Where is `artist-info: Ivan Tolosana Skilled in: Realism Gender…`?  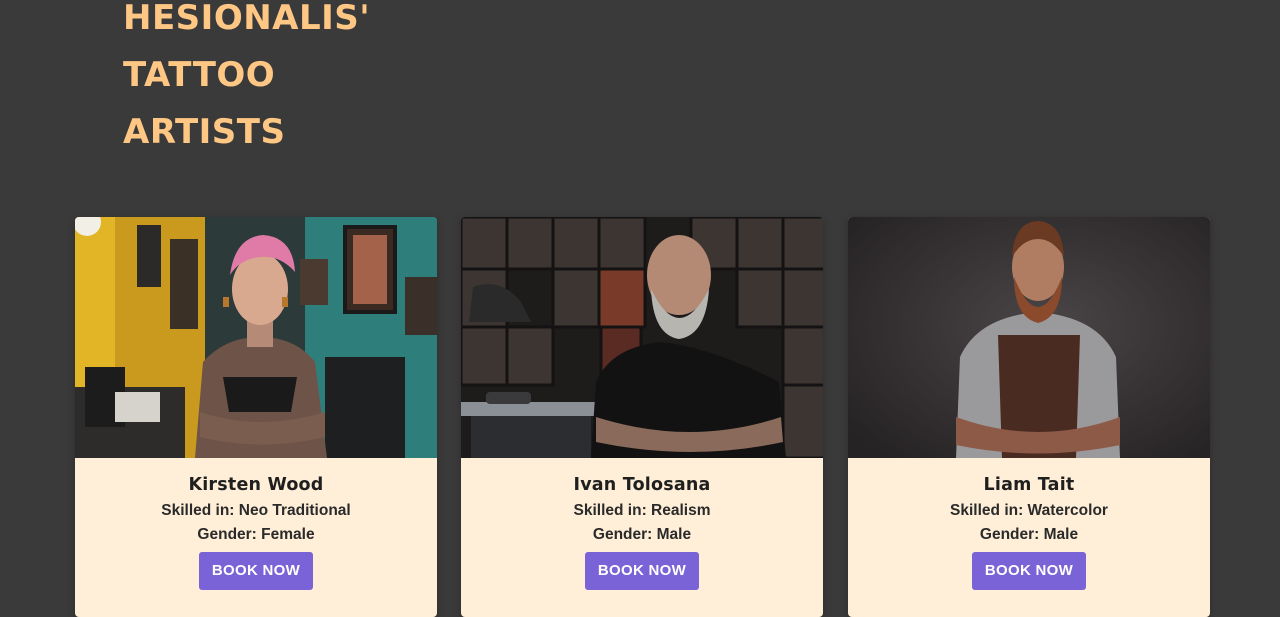 artist-info: Ivan Tolosana Skilled in: Realism Gender… is located at coordinates (642, 524).